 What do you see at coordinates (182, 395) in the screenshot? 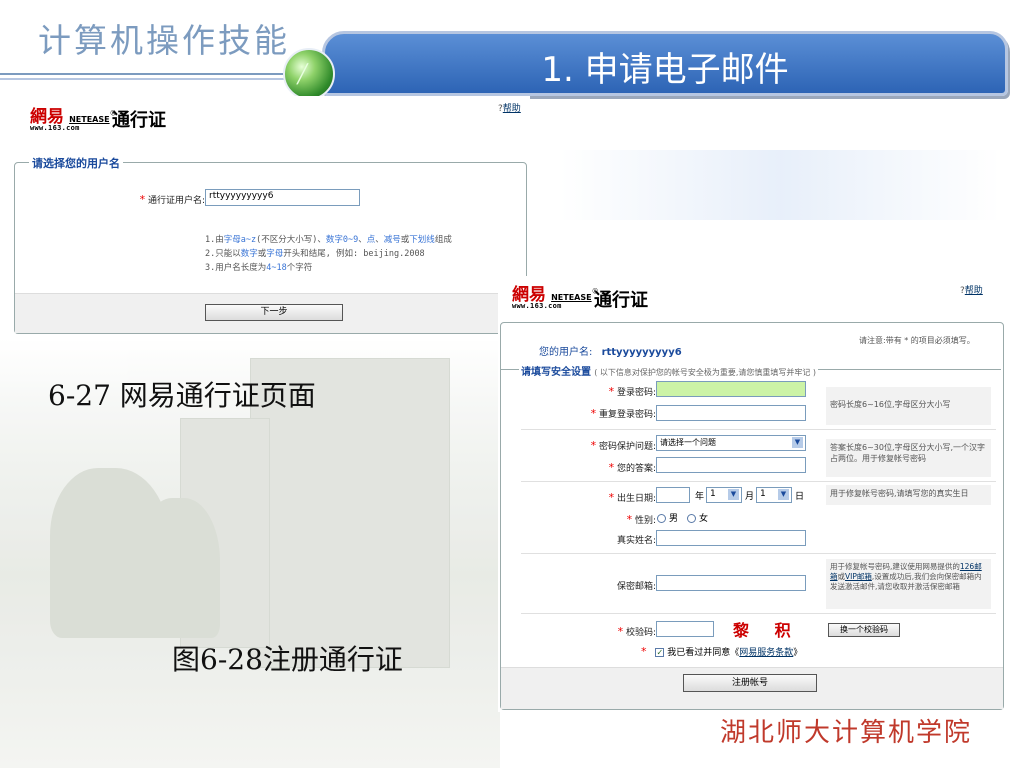
I see `caption-fig-6-27: 6-27 网易通行证页面` at bounding box center [182, 395].